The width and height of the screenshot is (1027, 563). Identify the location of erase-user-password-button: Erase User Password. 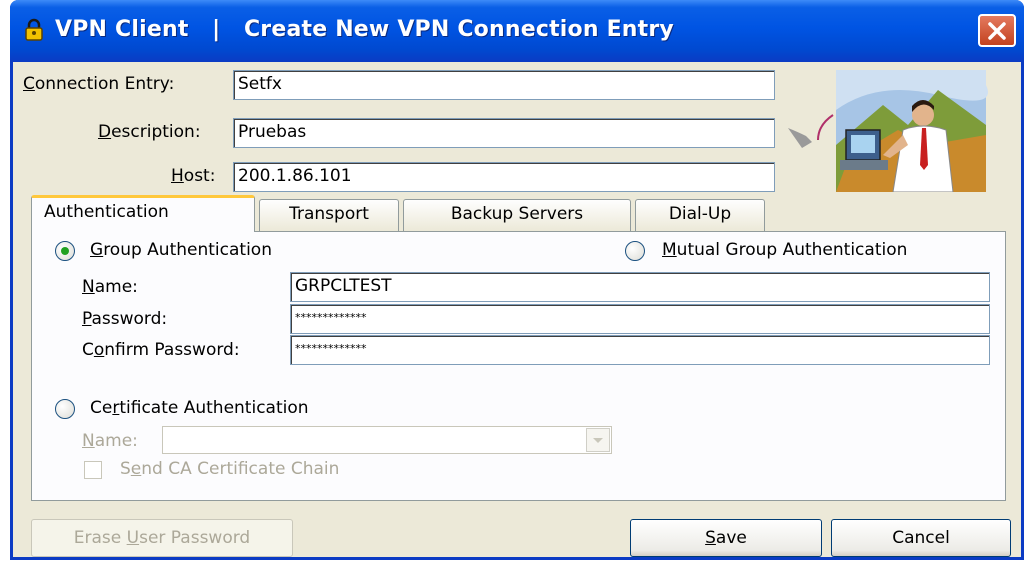
(162, 538).